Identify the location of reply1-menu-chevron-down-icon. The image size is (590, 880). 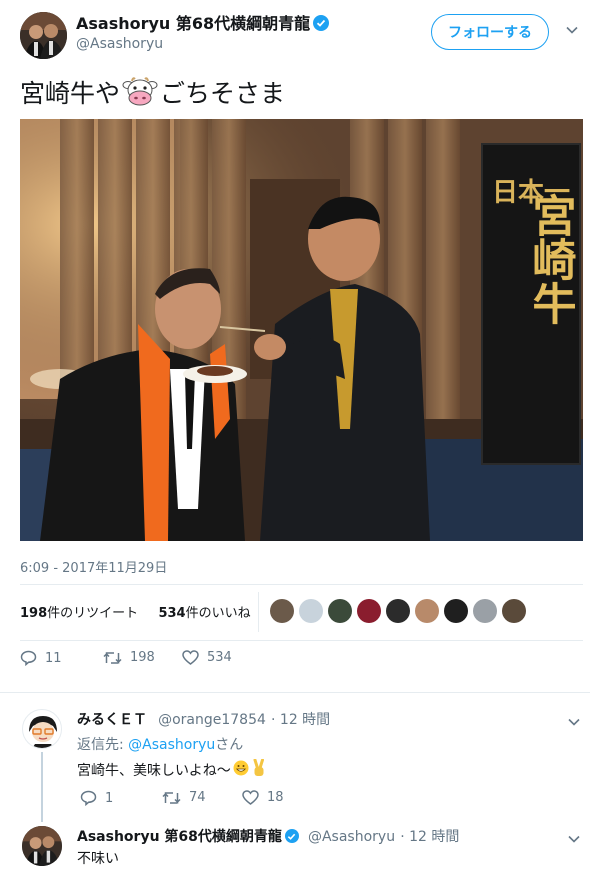
(574, 722).